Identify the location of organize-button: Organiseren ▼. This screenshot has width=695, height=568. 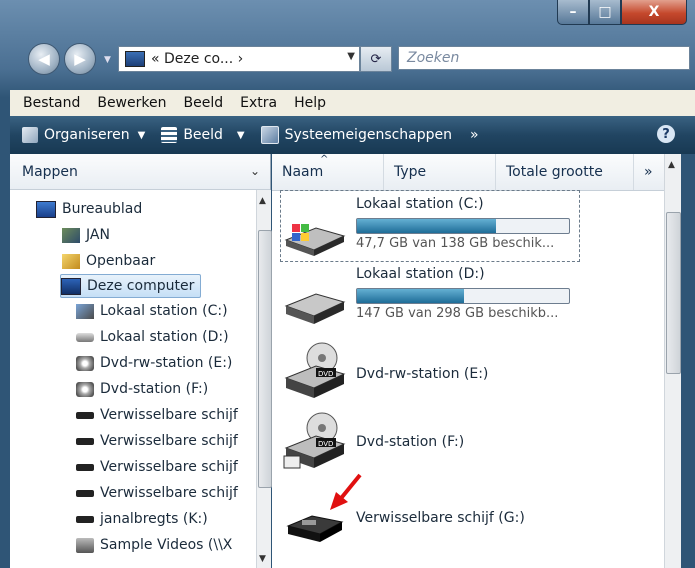
(83, 135).